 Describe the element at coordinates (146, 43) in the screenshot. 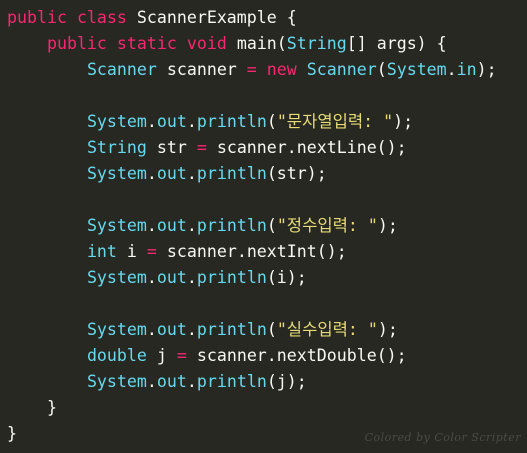

I see `code-token: static` at that location.